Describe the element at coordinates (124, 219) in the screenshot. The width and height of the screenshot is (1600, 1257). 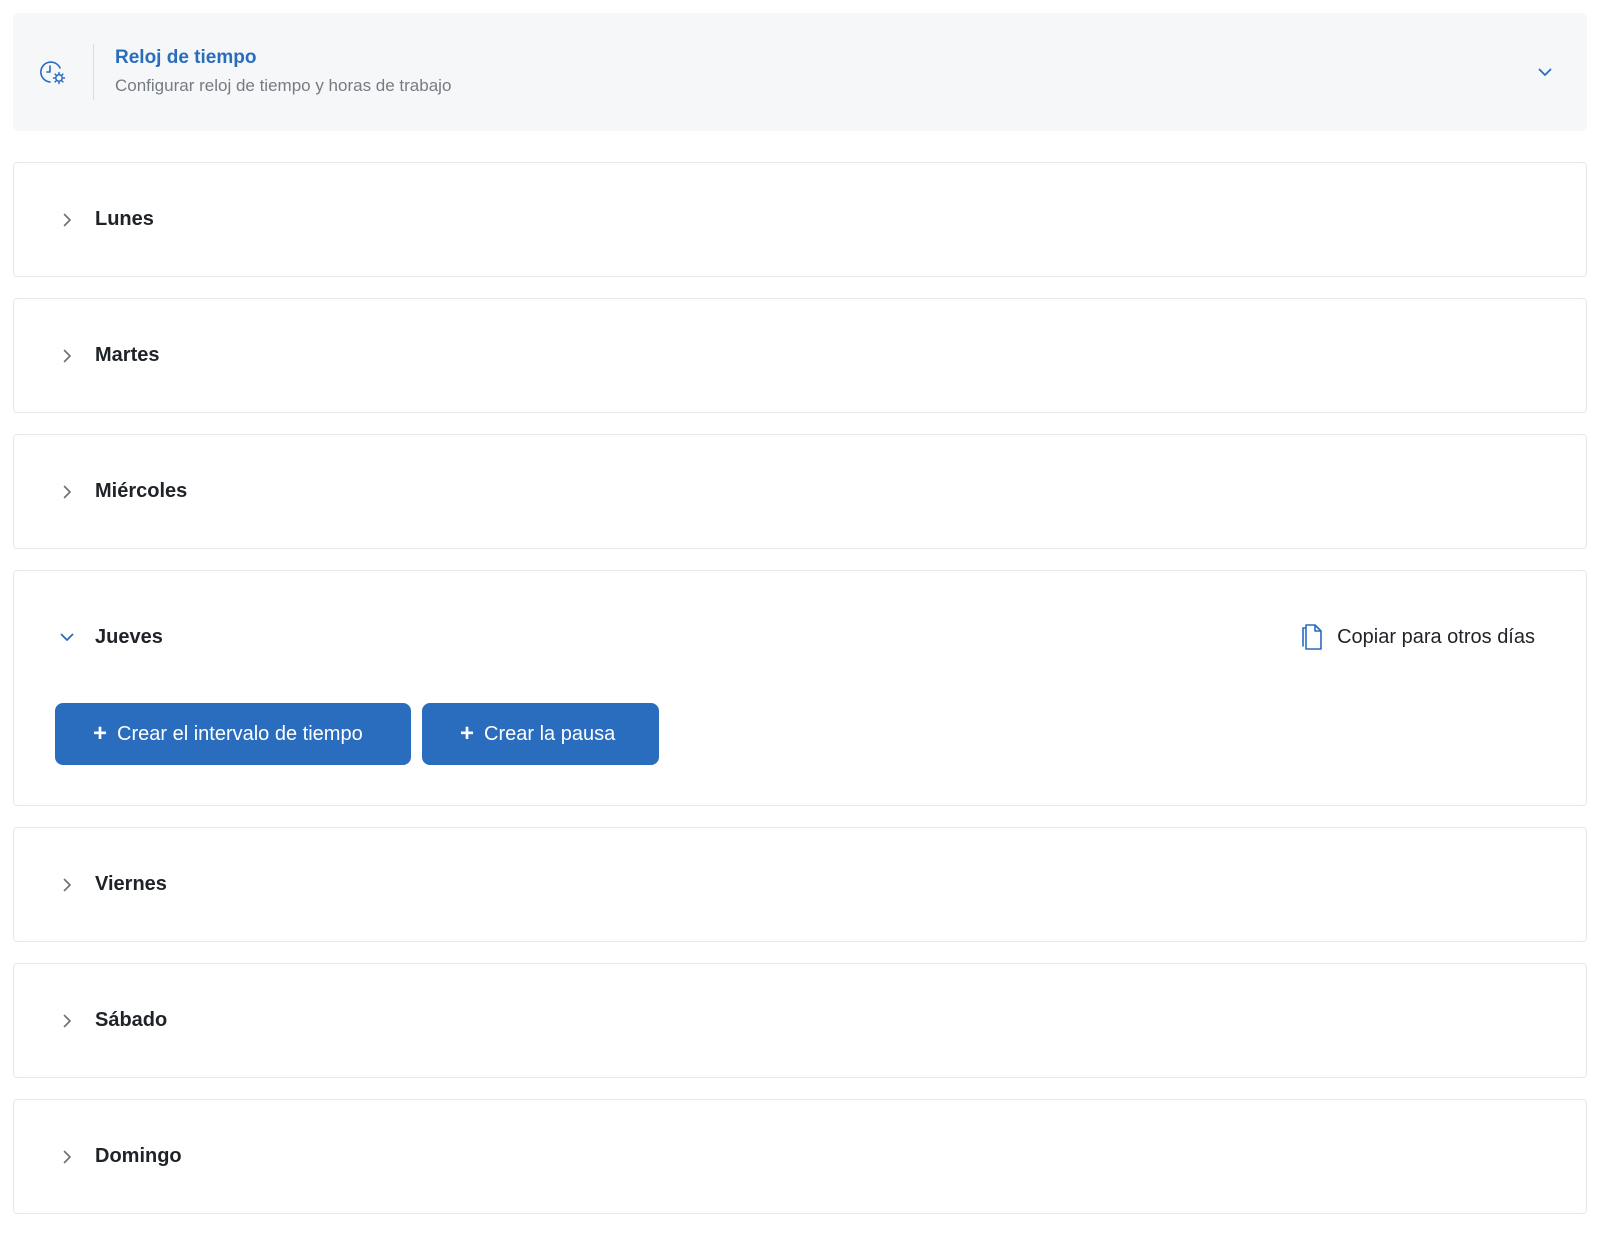
I see `day-label: Lunes` at that location.